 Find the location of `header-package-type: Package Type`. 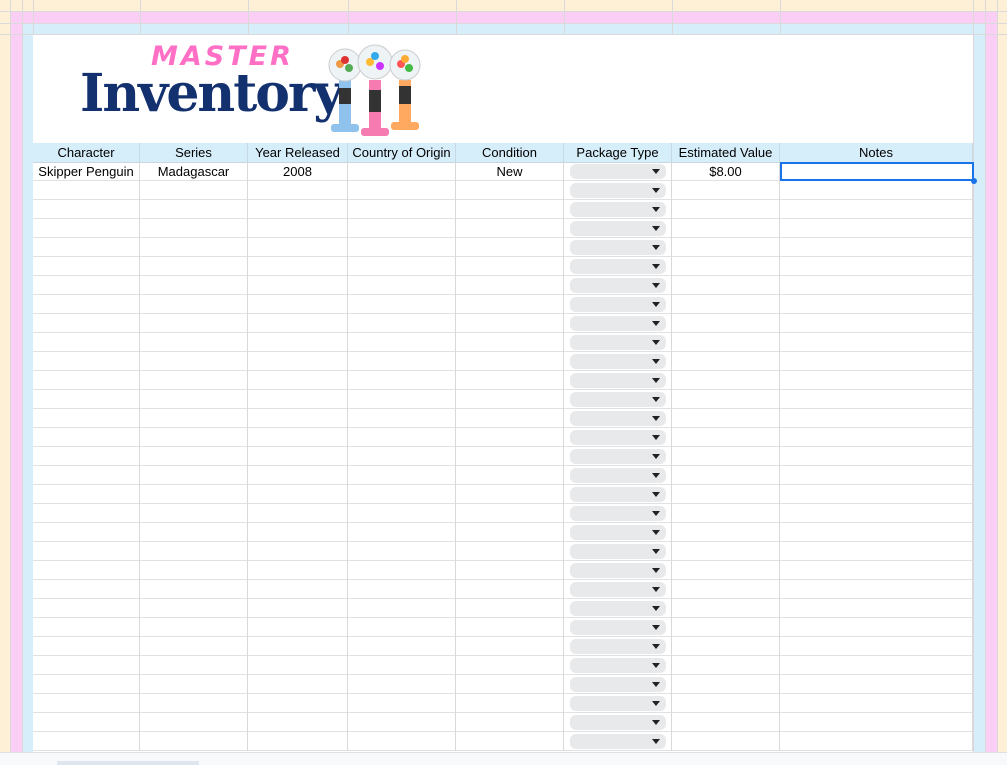

header-package-type: Package Type is located at coordinates (618, 152).